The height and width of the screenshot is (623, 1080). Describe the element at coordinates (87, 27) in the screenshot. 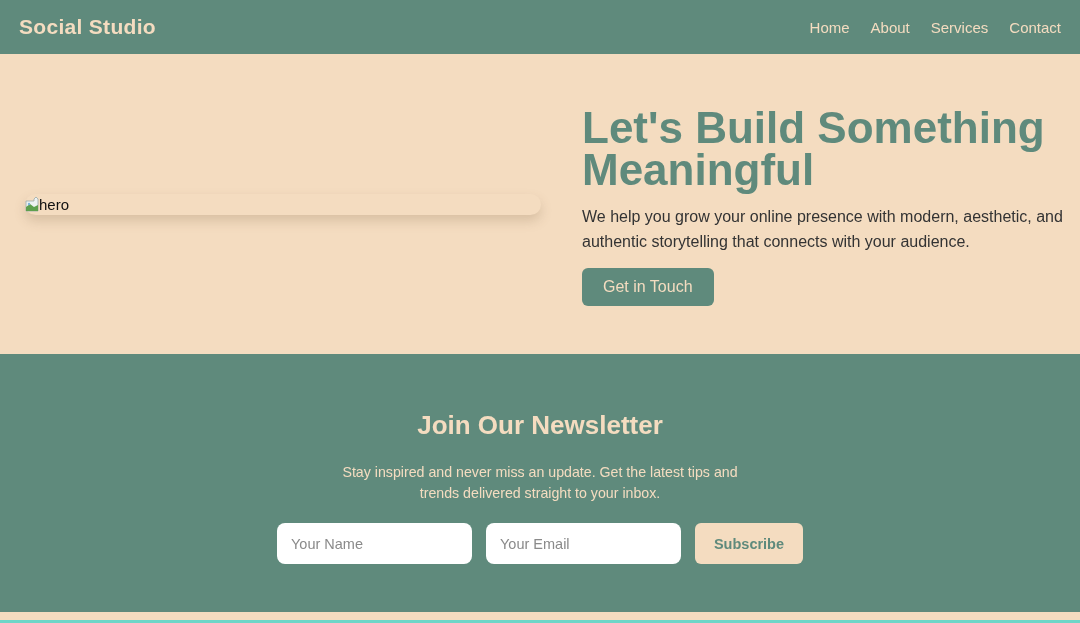

I see `site-logo: Social Studio` at that location.